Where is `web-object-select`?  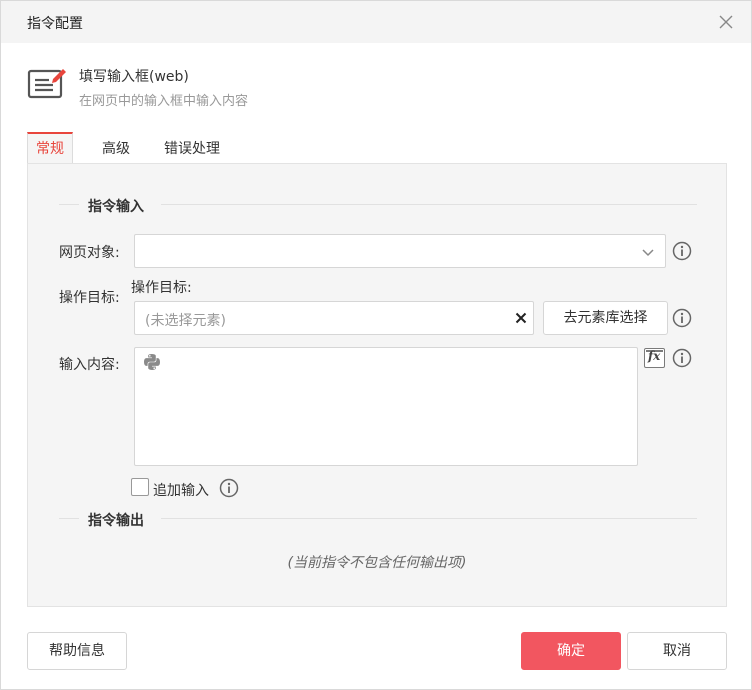 web-object-select is located at coordinates (400, 251).